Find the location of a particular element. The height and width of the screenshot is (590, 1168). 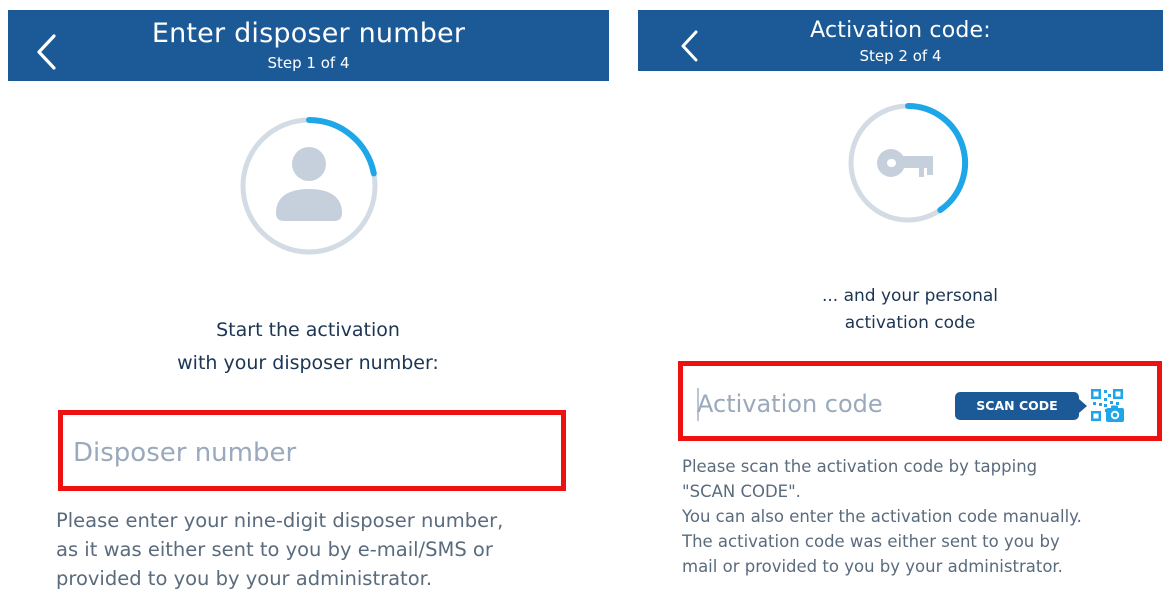

key-icon is located at coordinates (905, 163).